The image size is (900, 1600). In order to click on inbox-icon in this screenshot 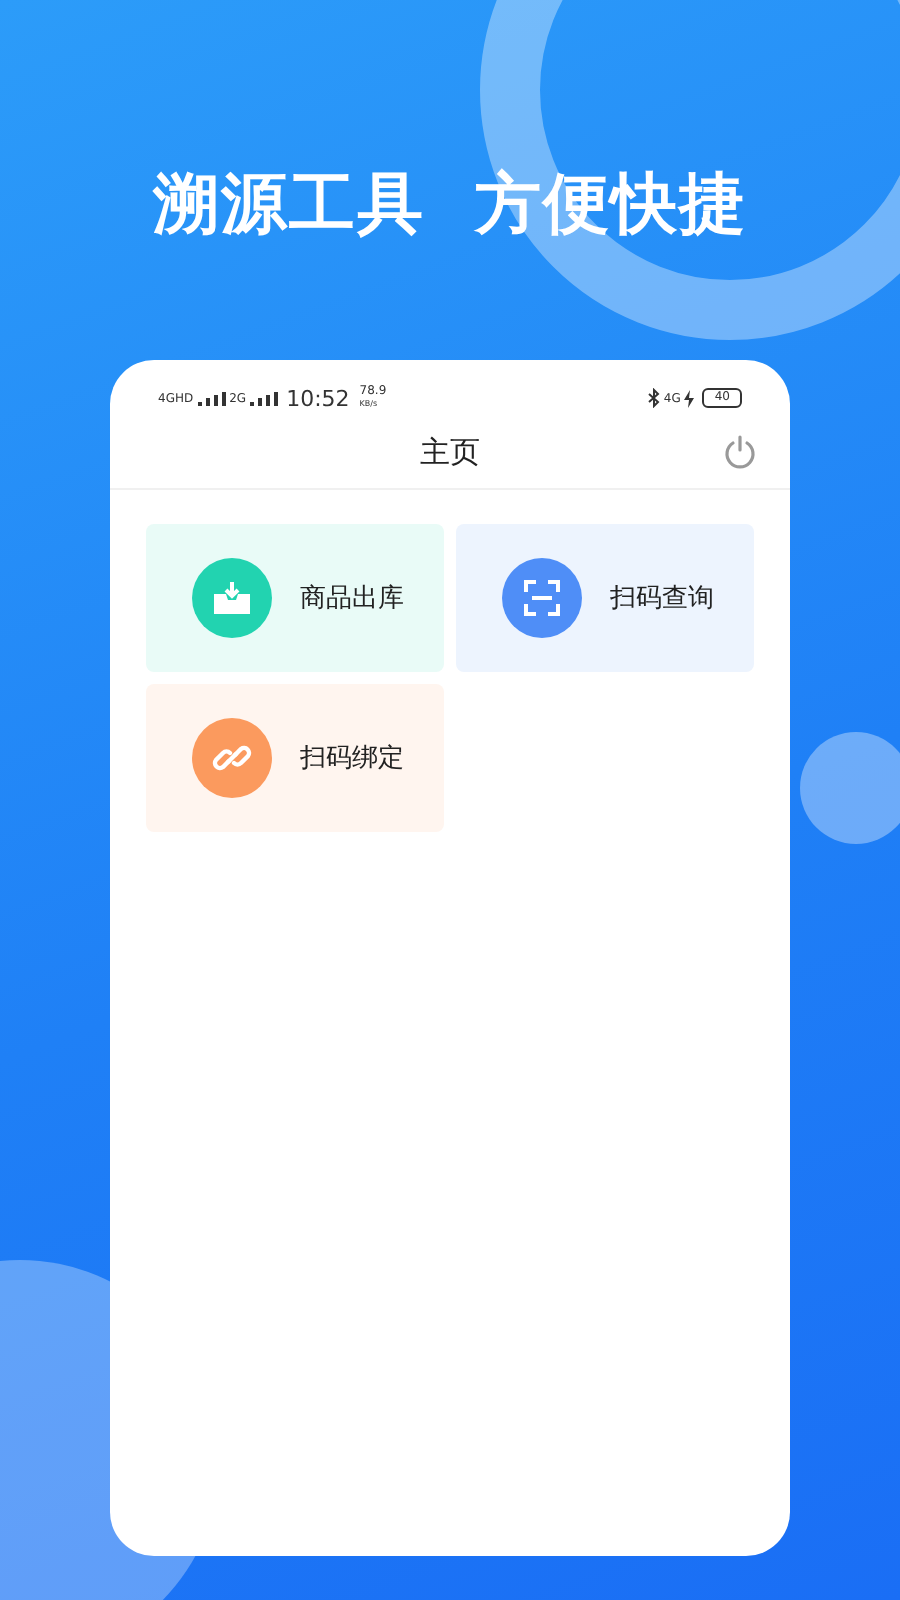, I will do `click(232, 598)`.